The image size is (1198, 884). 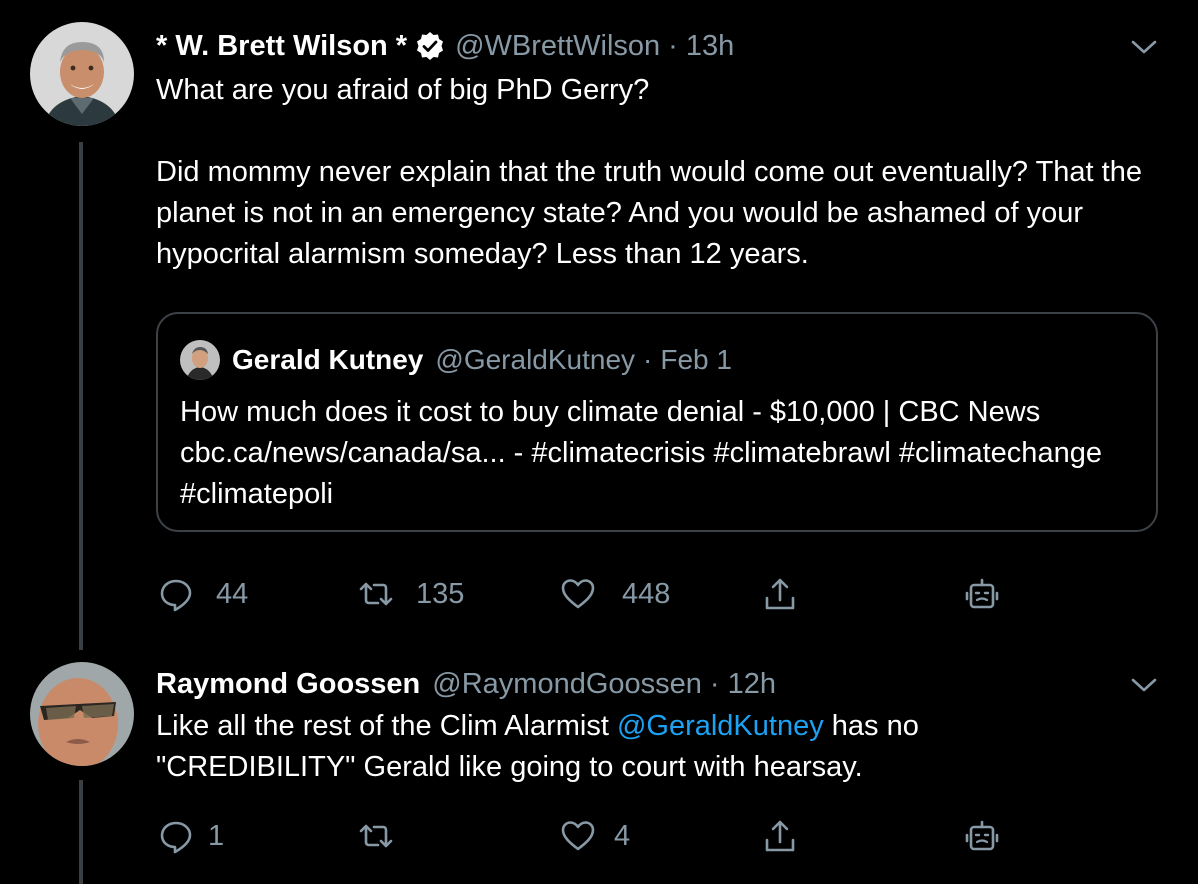 What do you see at coordinates (411, 594) in the screenshot?
I see `retweet-button: 135` at bounding box center [411, 594].